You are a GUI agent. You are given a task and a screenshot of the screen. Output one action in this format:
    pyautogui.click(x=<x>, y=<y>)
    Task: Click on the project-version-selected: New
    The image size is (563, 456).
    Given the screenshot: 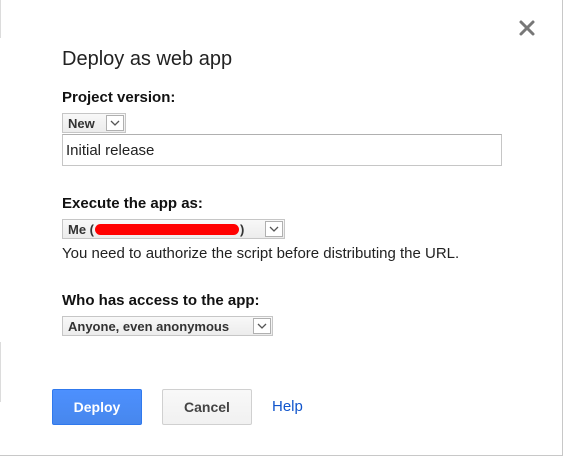 What is the action you would take?
    pyautogui.click(x=81, y=123)
    